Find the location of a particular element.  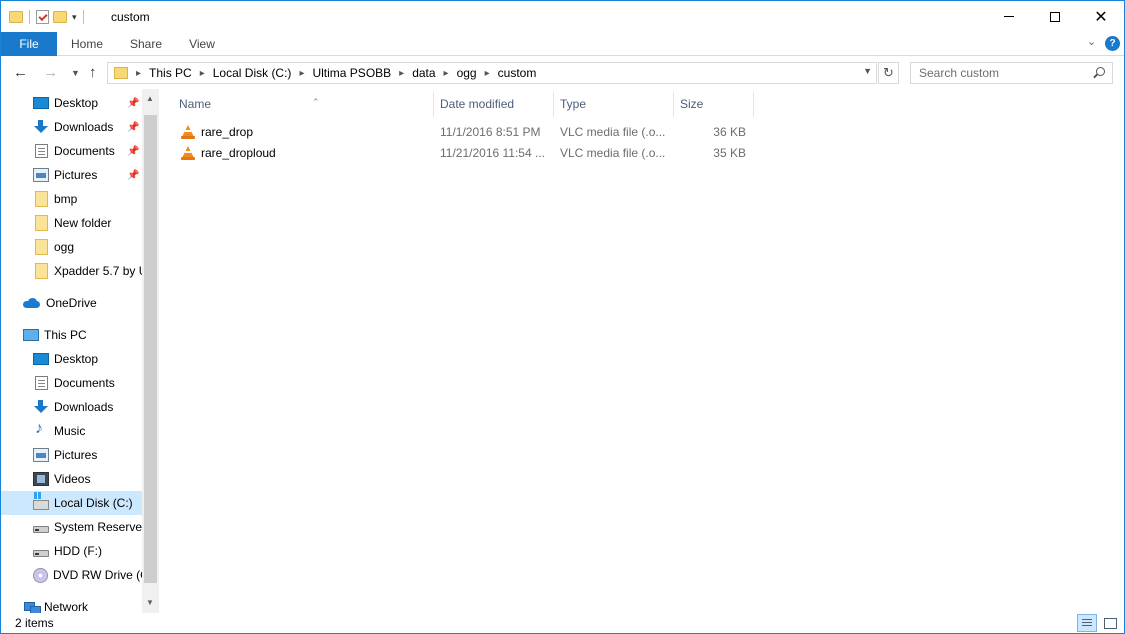

sidebar-item-local-disk: Local Disk (C:) is located at coordinates (71, 503).